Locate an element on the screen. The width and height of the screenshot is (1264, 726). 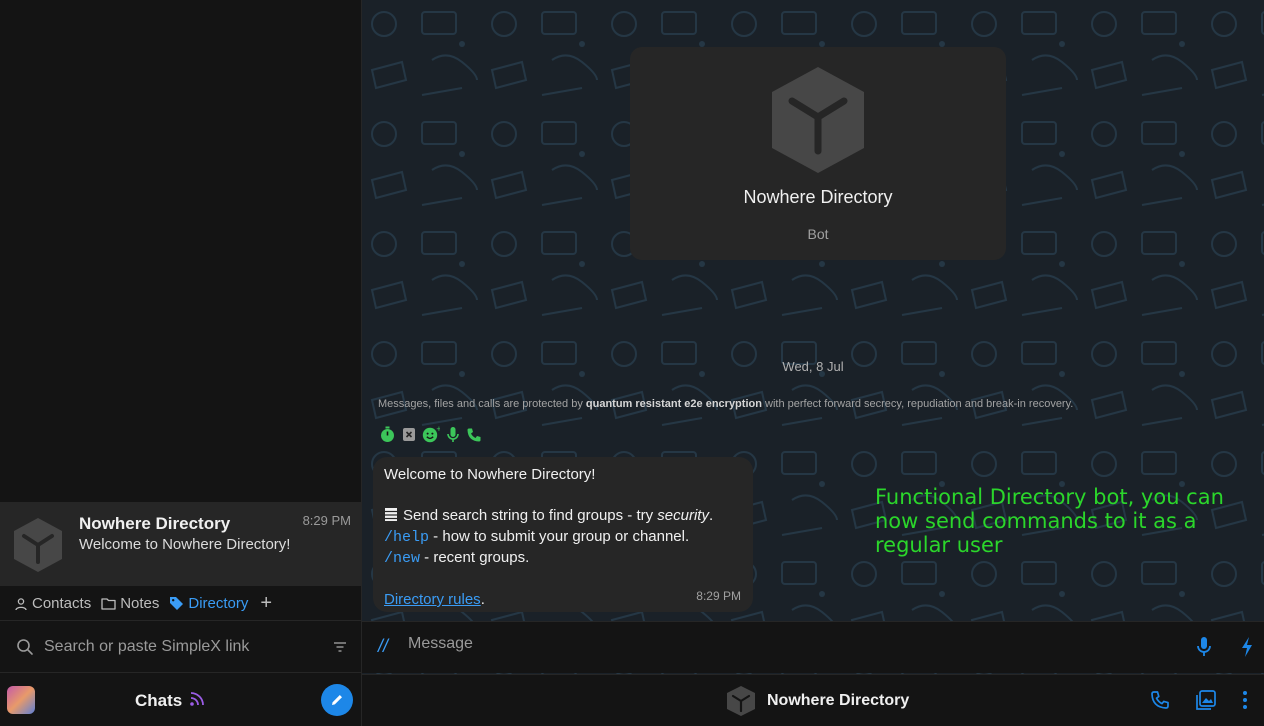
search-text: Send search string to find groups - try is located at coordinates (530, 515).